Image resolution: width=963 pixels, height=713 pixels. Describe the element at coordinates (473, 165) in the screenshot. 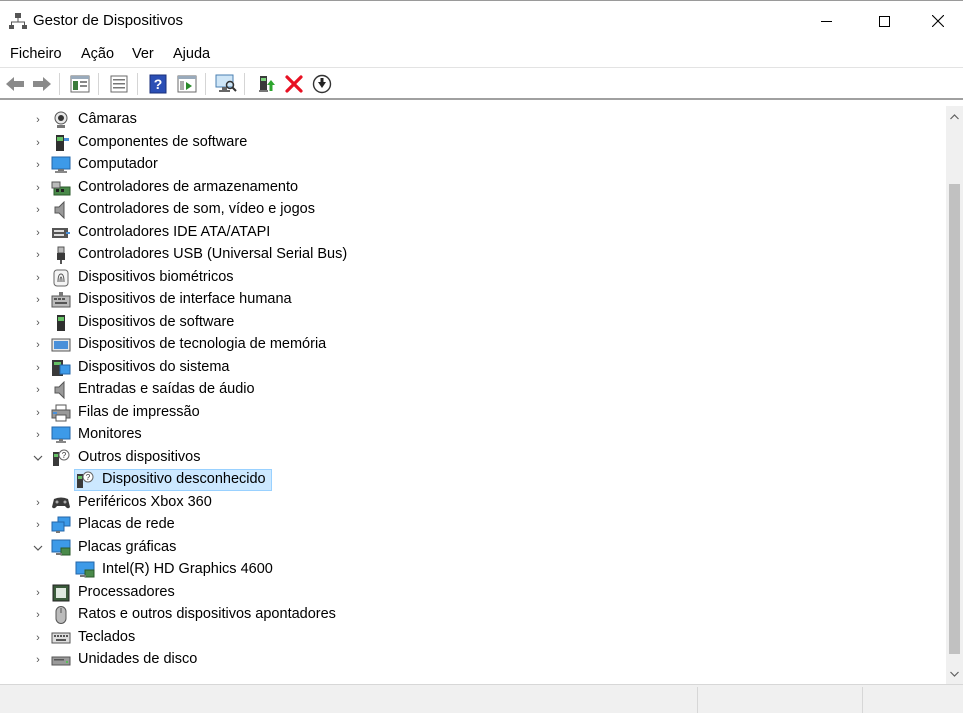

I see `tree-item-computador: › Computador` at that location.